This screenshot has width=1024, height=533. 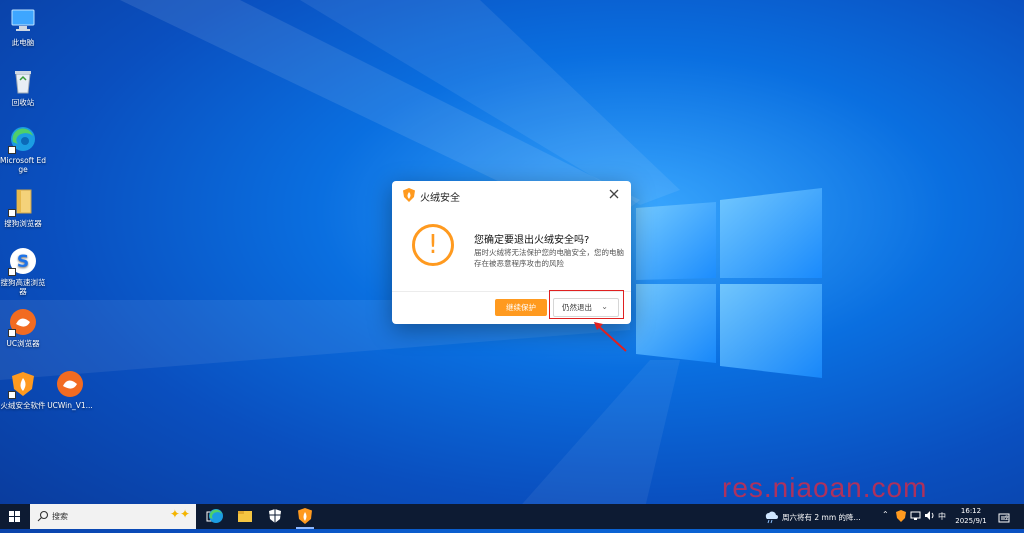 I want to click on windows-logo-wallpaper, so click(x=729, y=283).